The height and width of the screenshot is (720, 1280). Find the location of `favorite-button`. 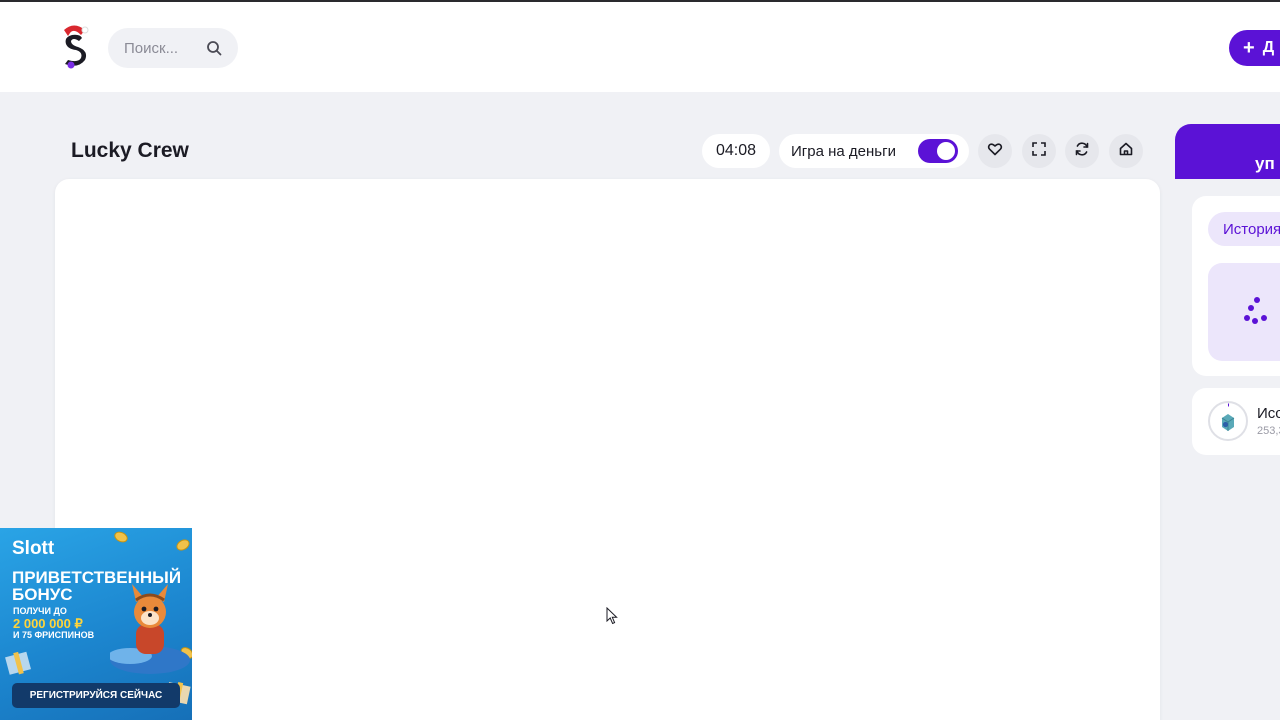

favorite-button is located at coordinates (995, 151).